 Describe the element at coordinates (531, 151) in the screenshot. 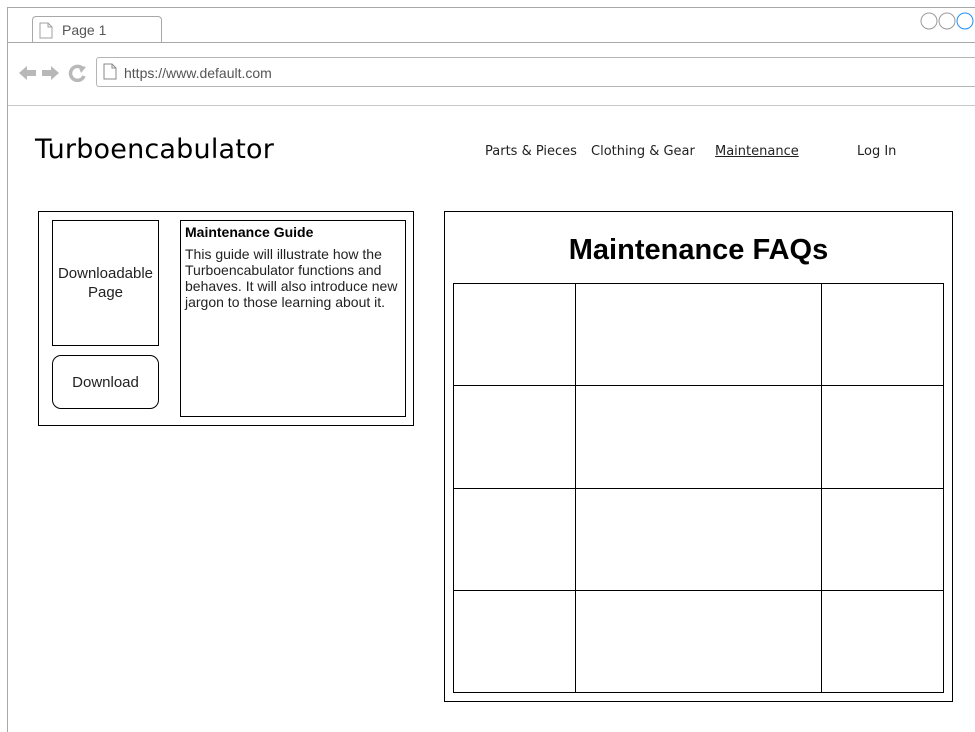

I see `nav-link-parts-pieces: Parts & Pieces` at that location.